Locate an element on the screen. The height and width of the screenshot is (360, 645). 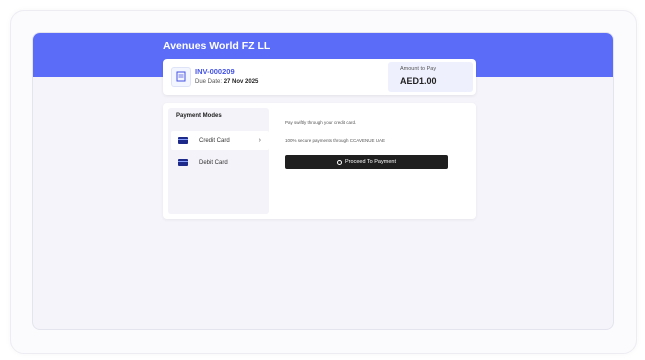
amount-value: AED1.00 is located at coordinates (418, 81).